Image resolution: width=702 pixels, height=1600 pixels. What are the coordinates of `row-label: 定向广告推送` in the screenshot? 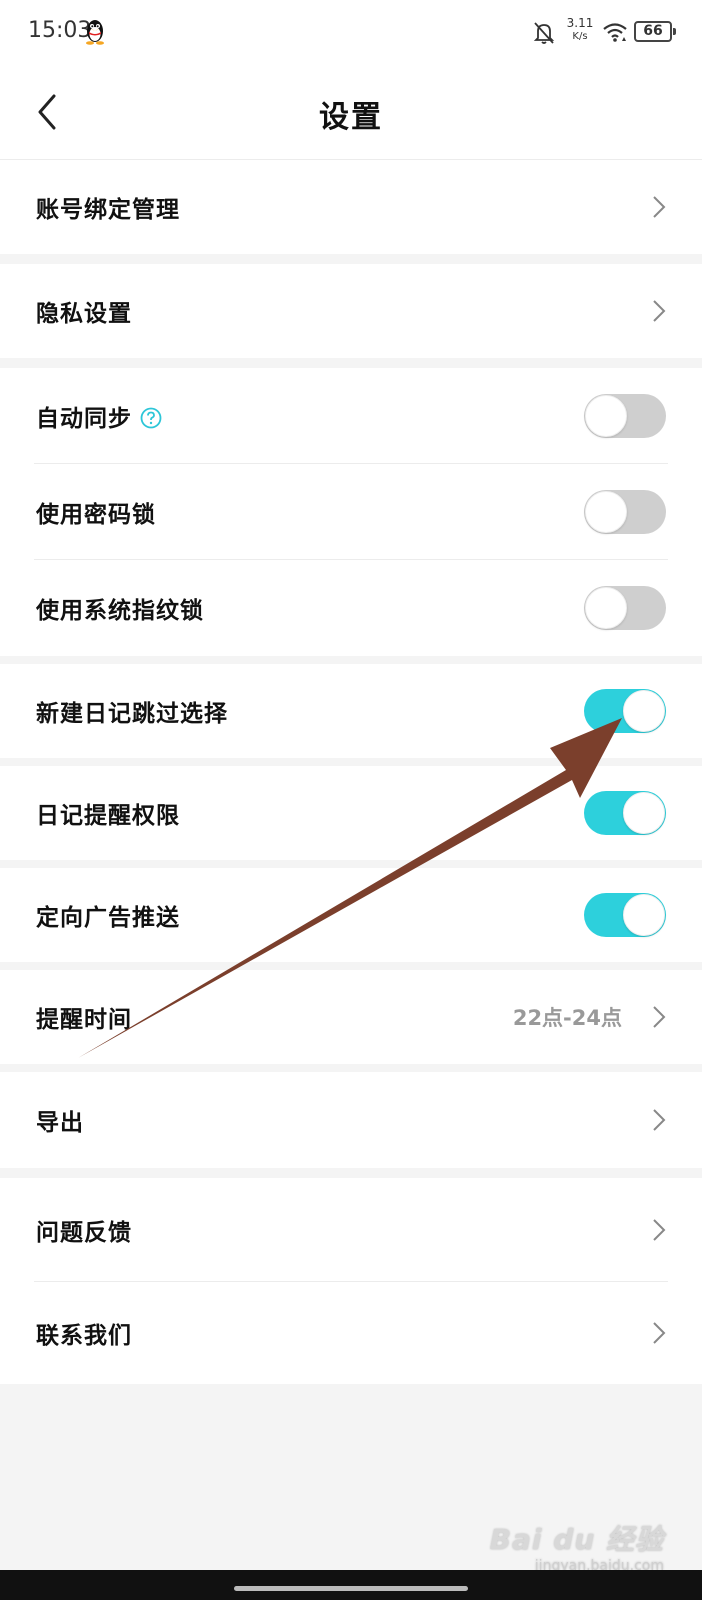 It's located at (108, 918).